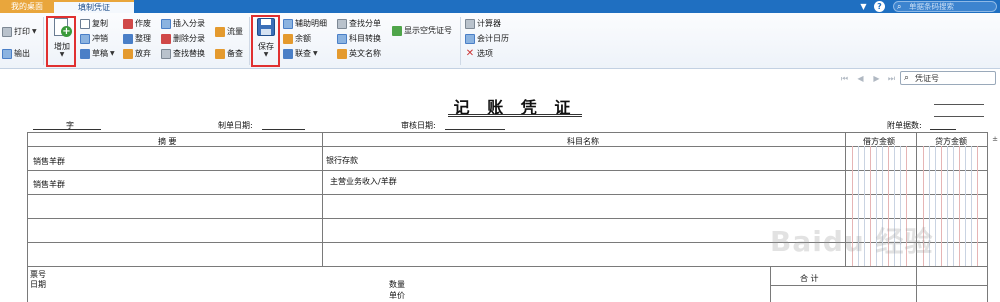 The height and width of the screenshot is (302, 1000). I want to click on column-header-summary: 摘 要, so click(167, 141).